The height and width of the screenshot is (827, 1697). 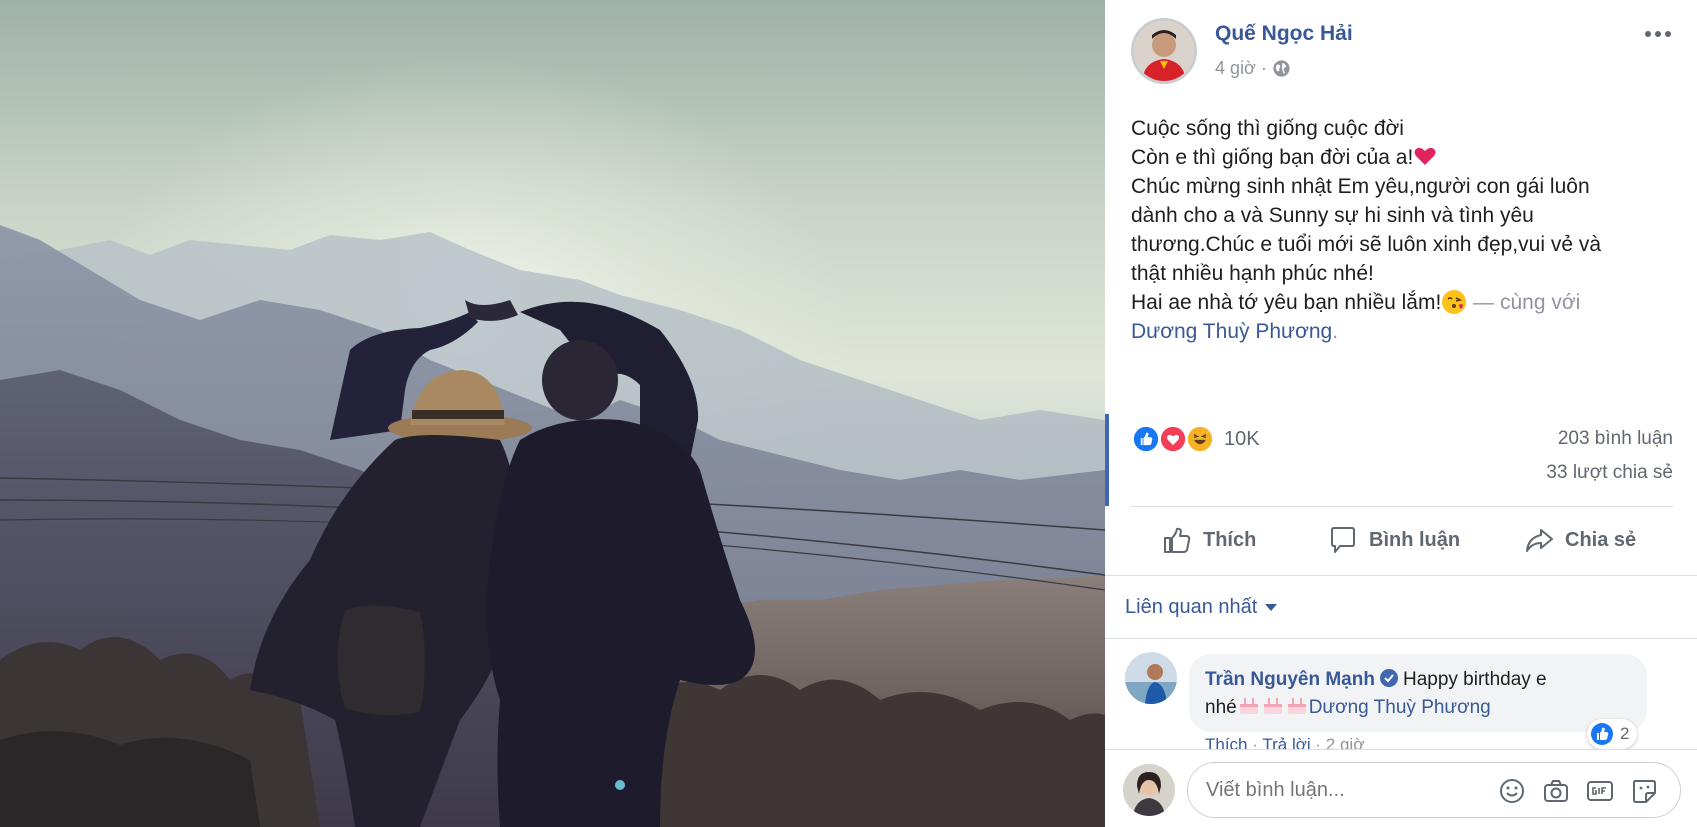 What do you see at coordinates (1512, 791) in the screenshot?
I see `emoji-icon` at bounding box center [1512, 791].